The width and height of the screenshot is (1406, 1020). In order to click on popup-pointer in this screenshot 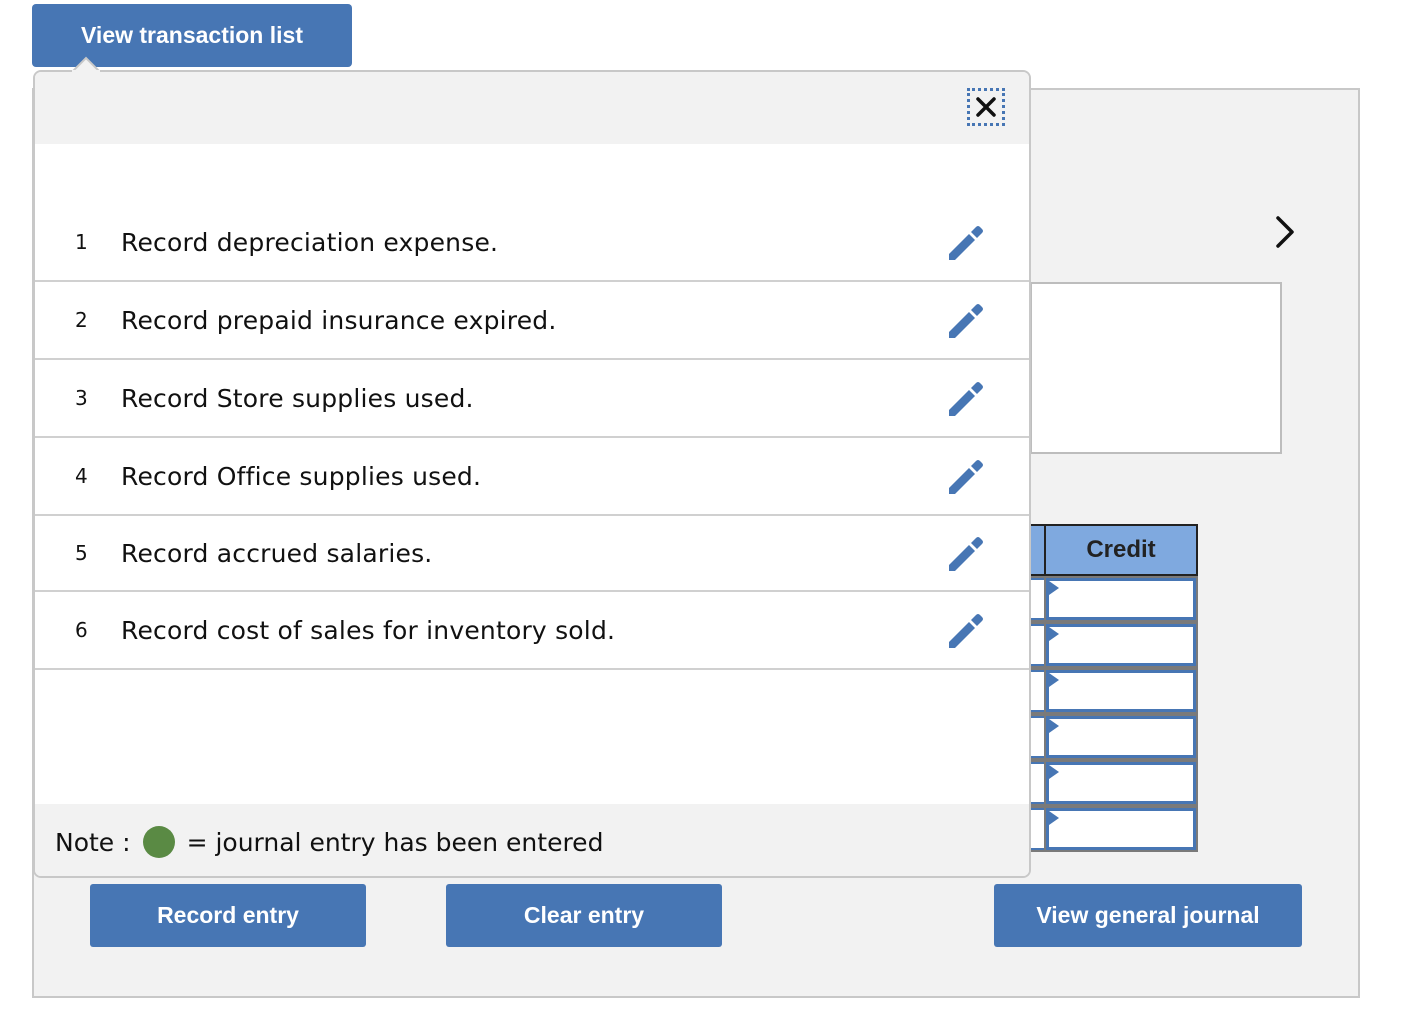, I will do `click(86, 64)`.